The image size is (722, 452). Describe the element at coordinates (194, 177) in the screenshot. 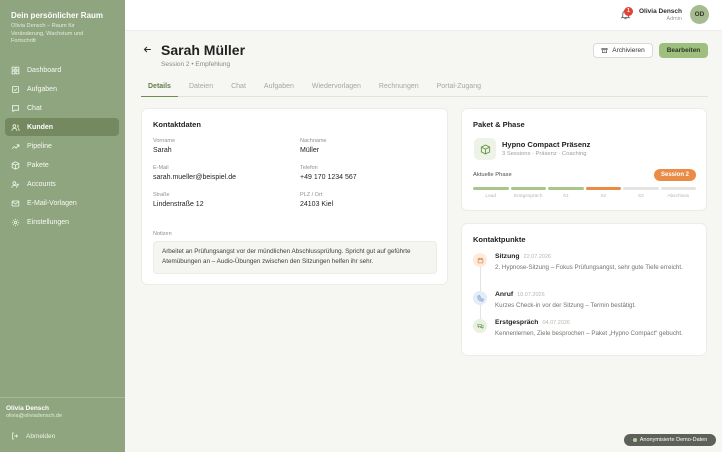

I see `field-value: sarah.mueller@beispiel.de` at that location.